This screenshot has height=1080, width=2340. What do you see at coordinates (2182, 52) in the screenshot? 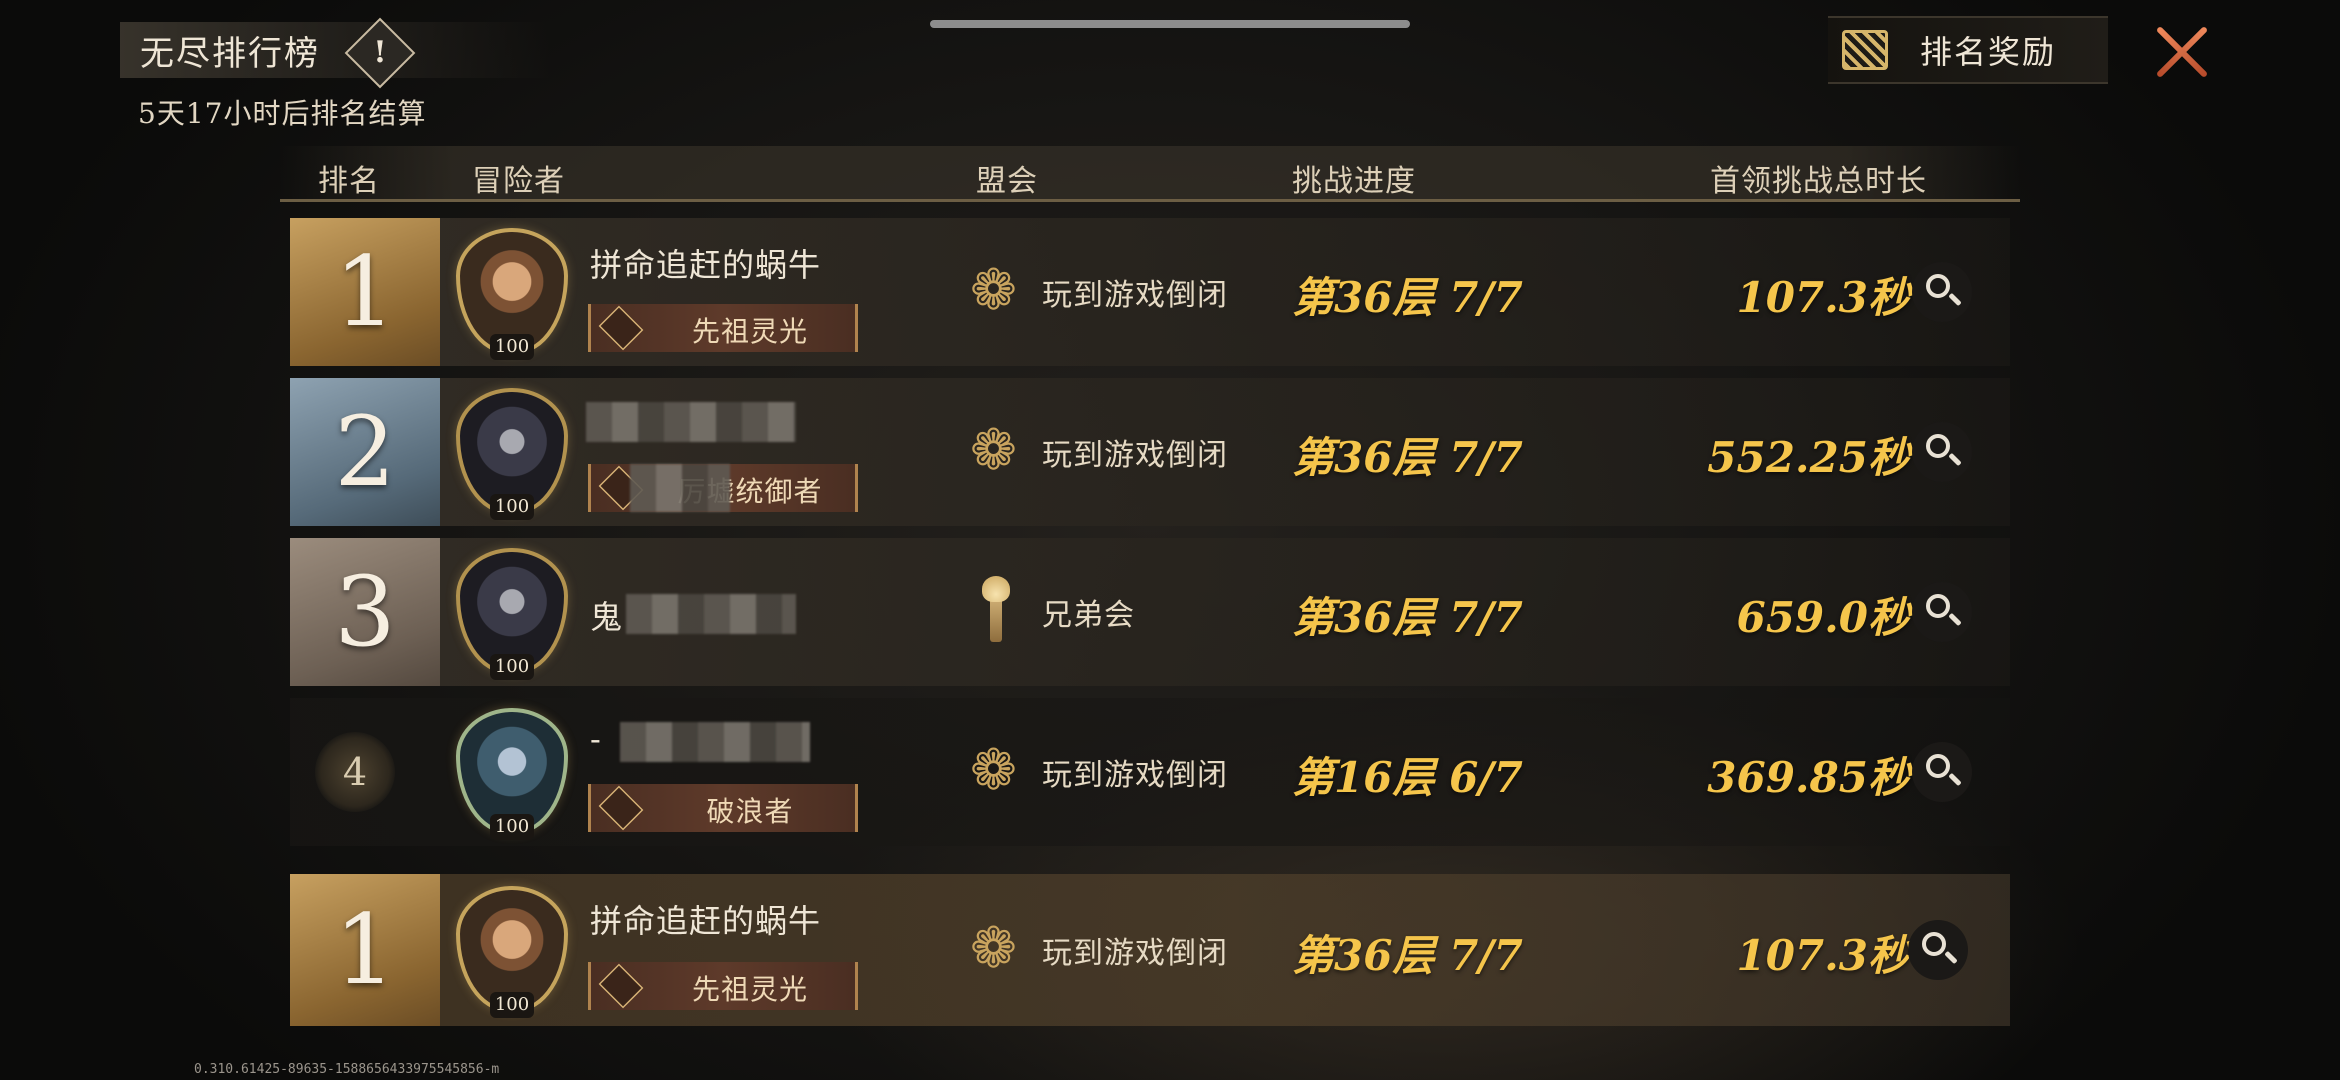
I see `close-icon` at bounding box center [2182, 52].